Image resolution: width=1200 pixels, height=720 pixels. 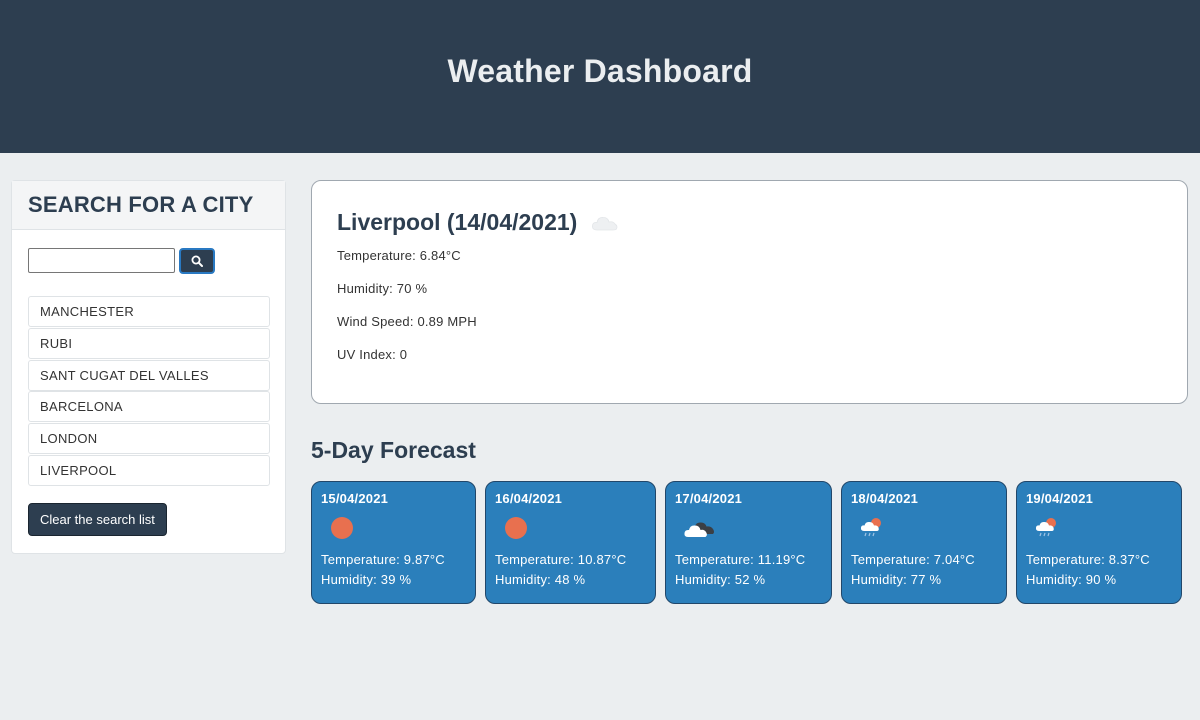 I want to click on forecast-temperature: Temperature: 8.37°C, so click(x=1088, y=559).